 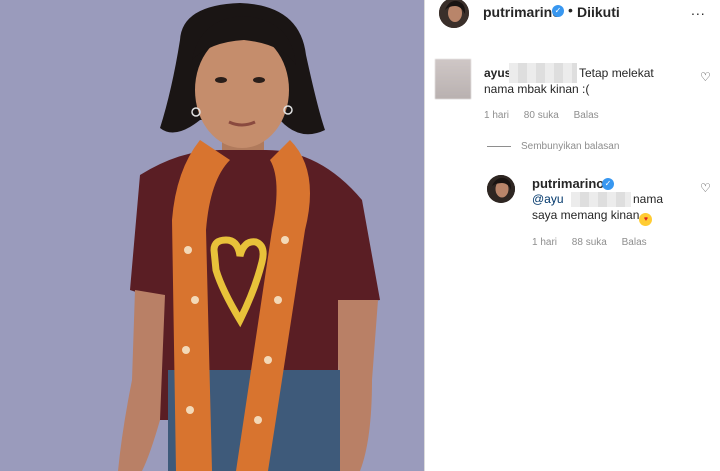 I want to click on reply-mention: @ayu, so click(x=548, y=199).